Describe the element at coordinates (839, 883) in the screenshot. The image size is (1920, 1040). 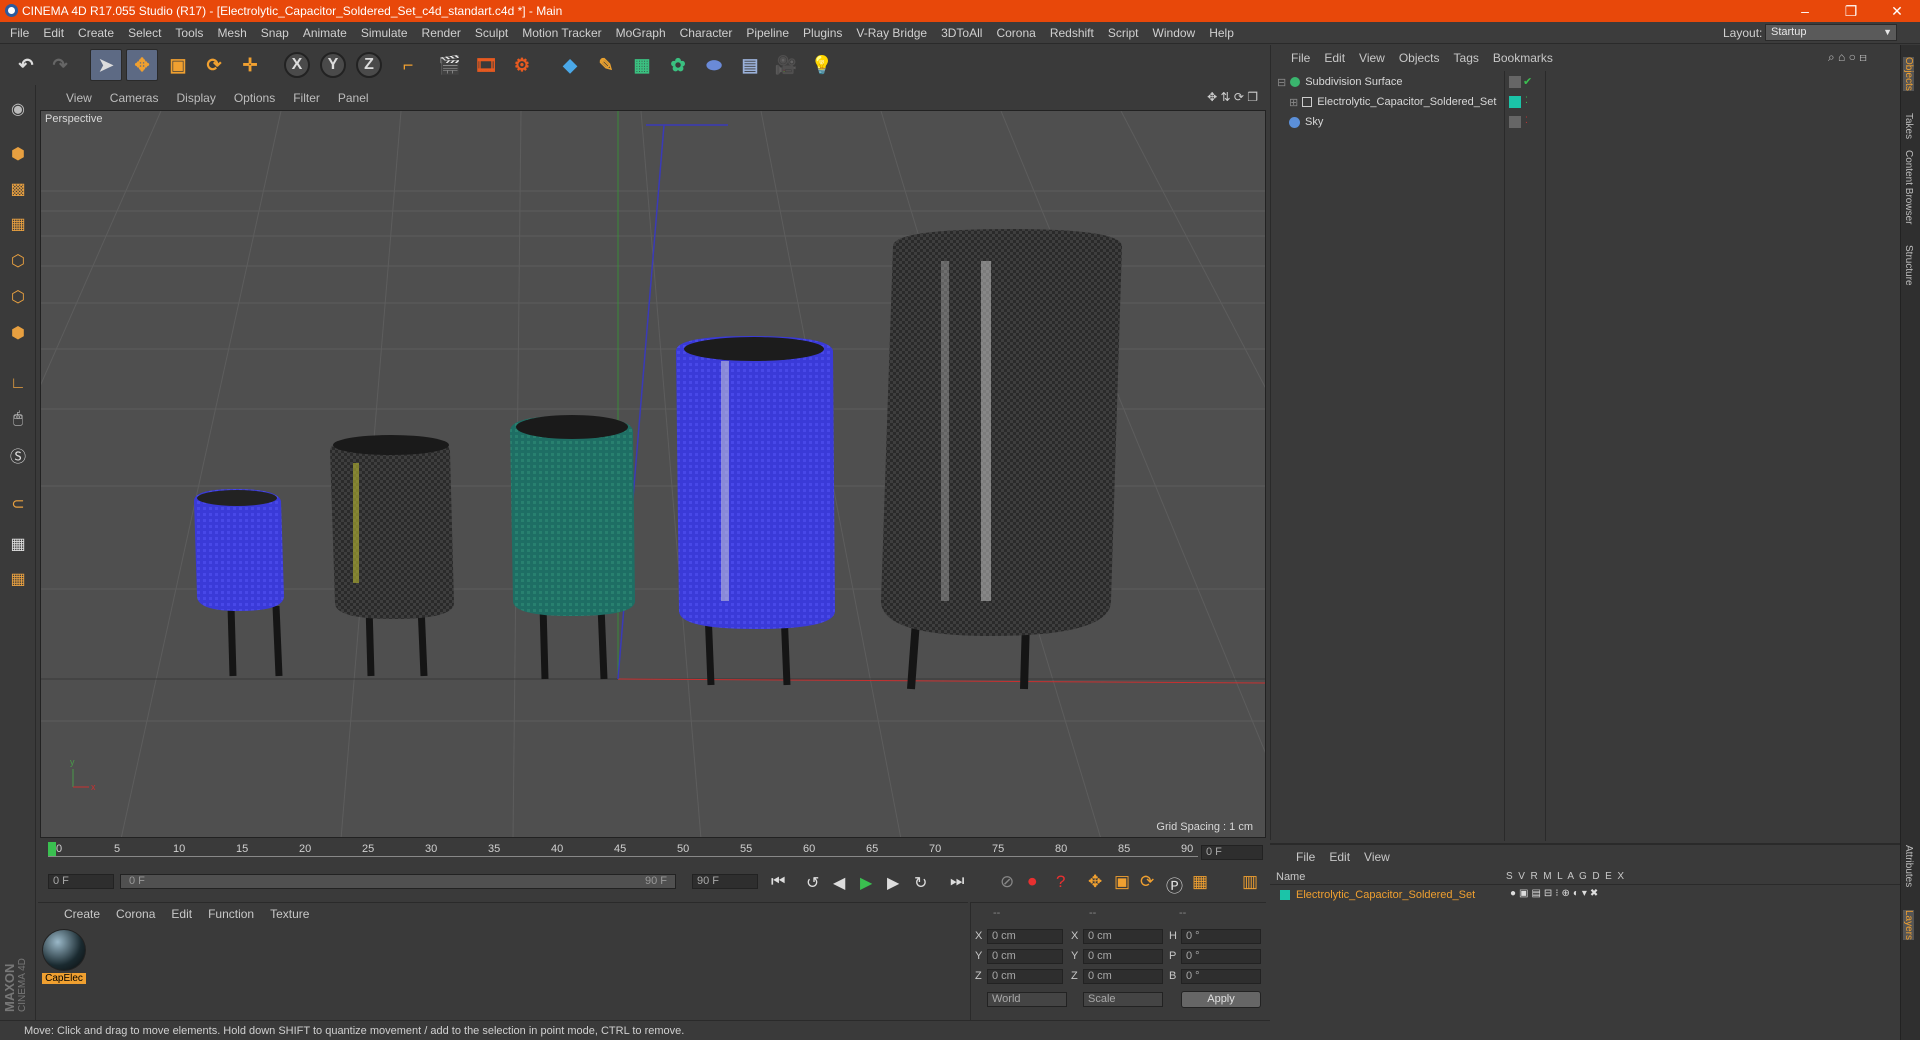
I see `prev-frame-icon: ◀` at that location.